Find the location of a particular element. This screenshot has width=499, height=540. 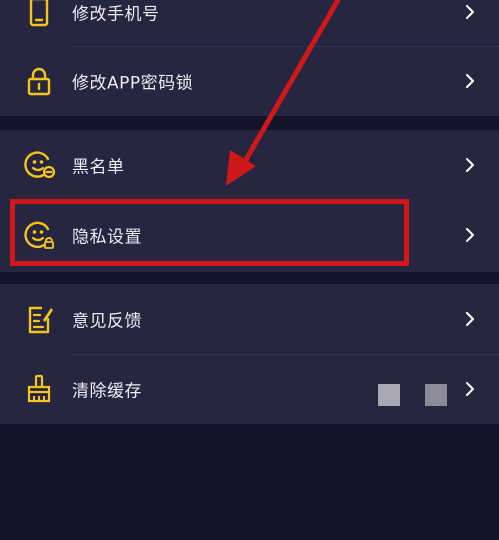

settings-item-label: 修改APP密码锁 is located at coordinates (133, 83).